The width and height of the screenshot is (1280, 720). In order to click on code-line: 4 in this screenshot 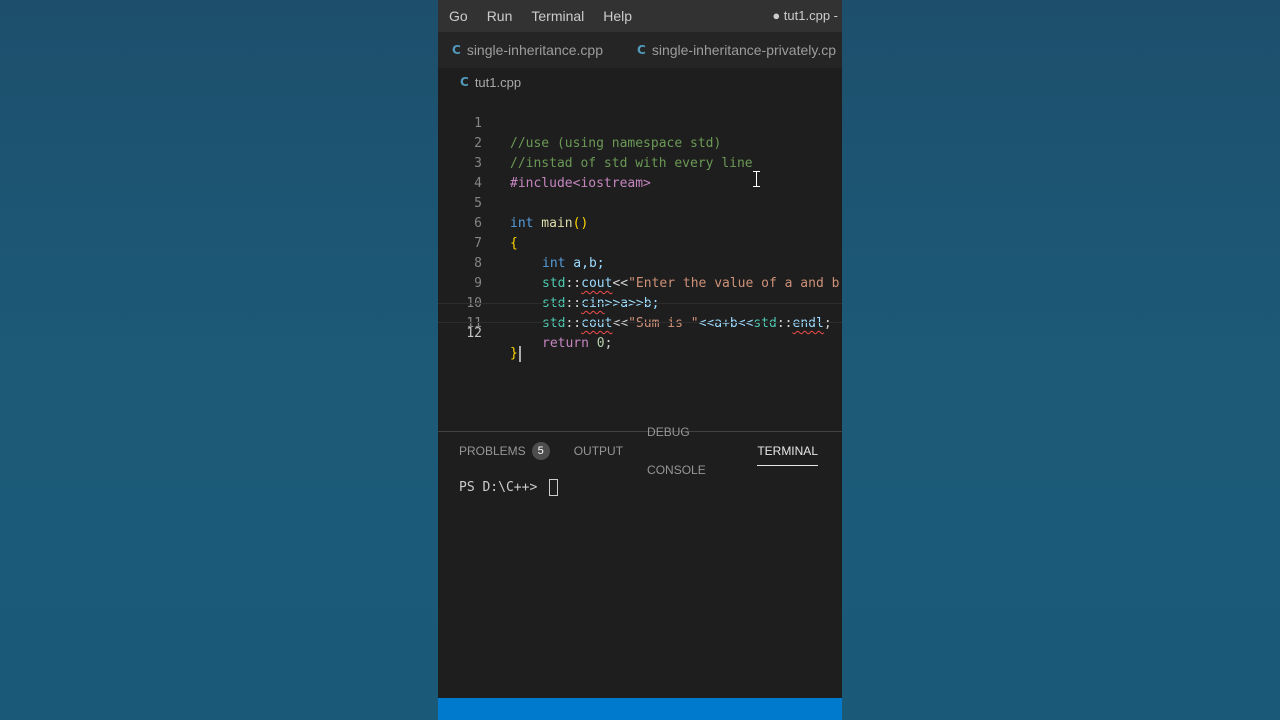, I will do `click(640, 172)`.